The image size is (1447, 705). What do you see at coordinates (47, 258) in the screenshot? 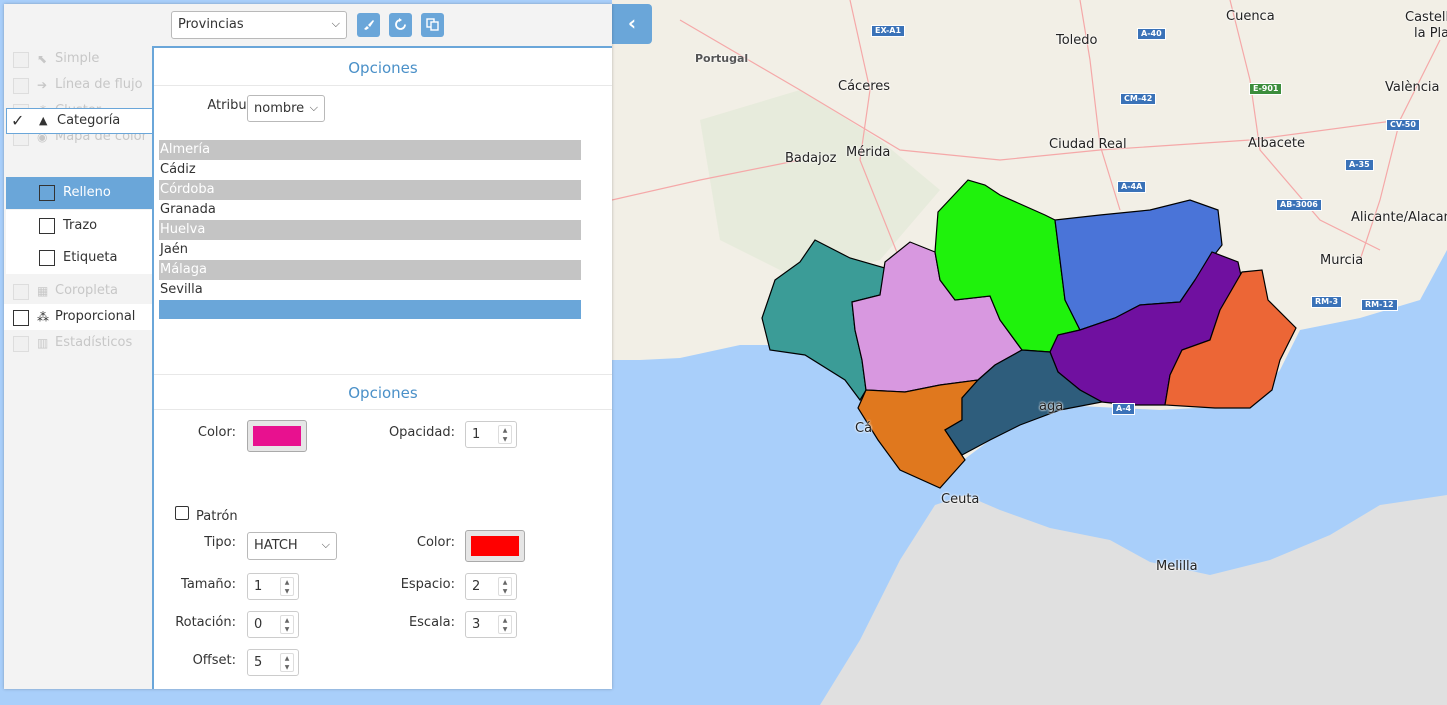
I see `etiqueta-checkbox` at bounding box center [47, 258].